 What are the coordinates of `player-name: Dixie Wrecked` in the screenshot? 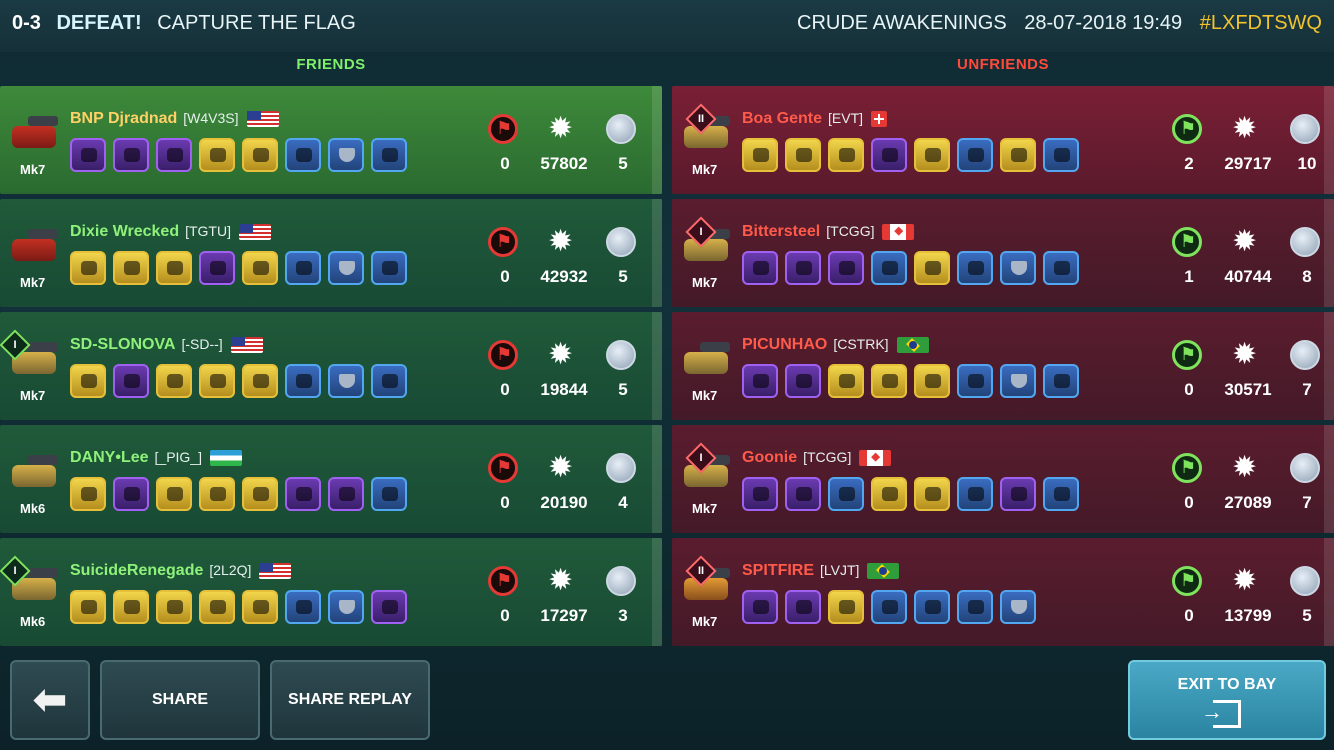 It's located at (124, 231).